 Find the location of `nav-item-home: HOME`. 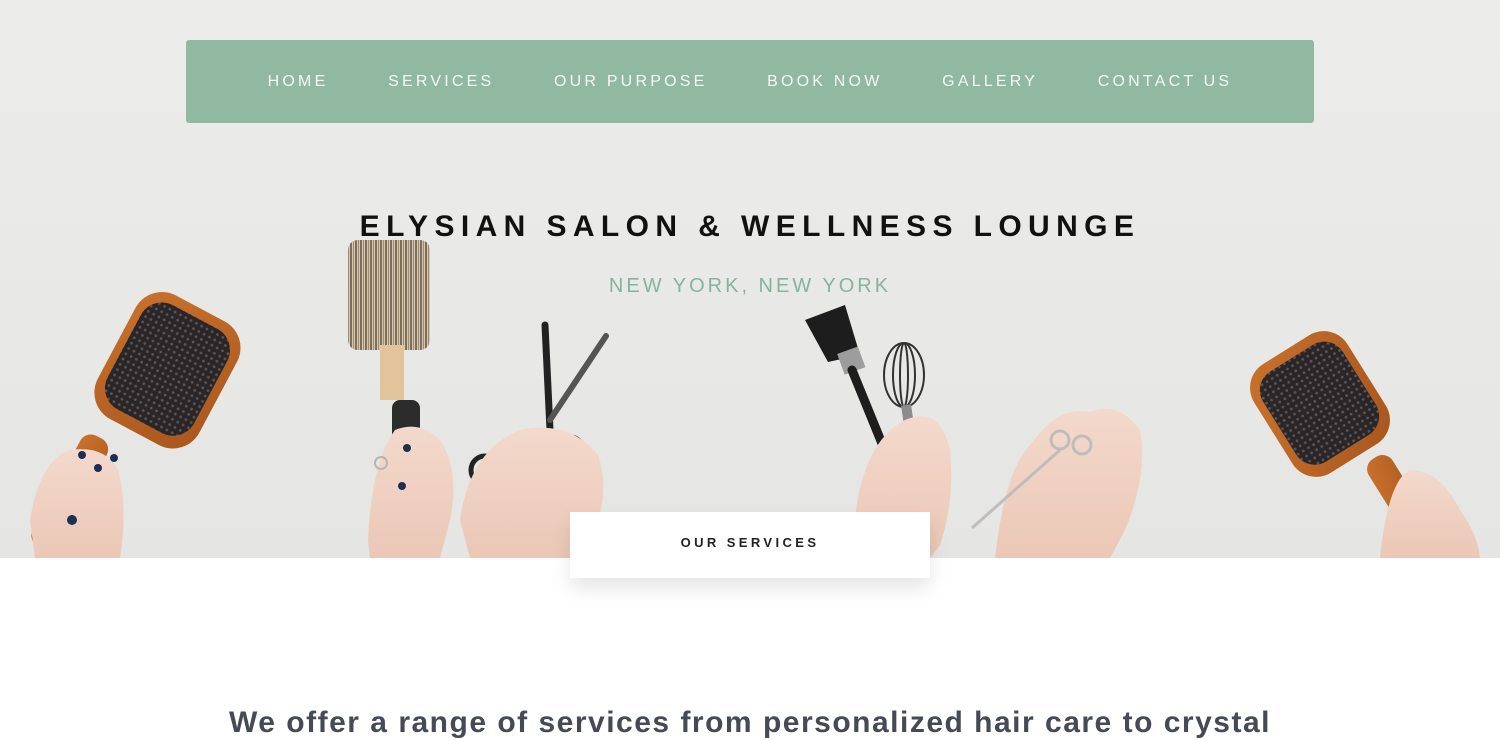

nav-item-home: HOME is located at coordinates (298, 82).